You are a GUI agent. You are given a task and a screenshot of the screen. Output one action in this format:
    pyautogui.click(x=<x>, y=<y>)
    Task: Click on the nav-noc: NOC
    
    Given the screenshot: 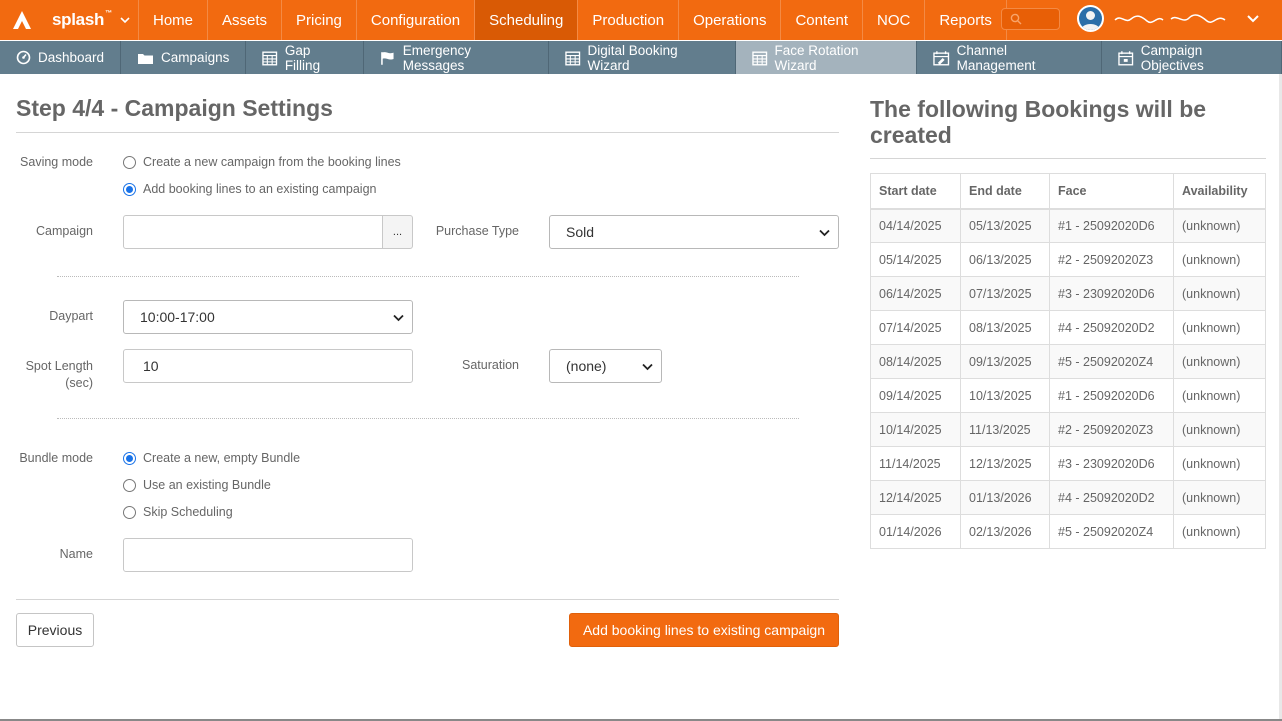 What is the action you would take?
    pyautogui.click(x=894, y=20)
    